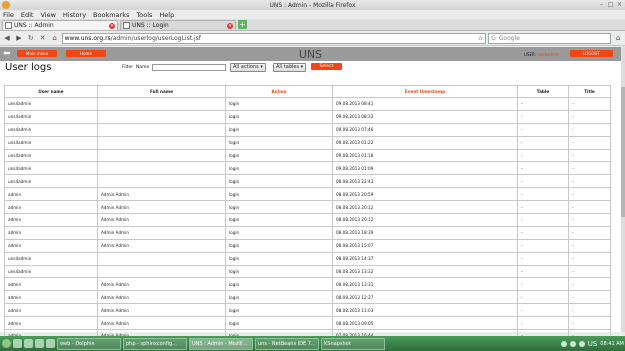 The image size is (625, 351). I want to click on vertical-scrollbar, so click(623, 189).